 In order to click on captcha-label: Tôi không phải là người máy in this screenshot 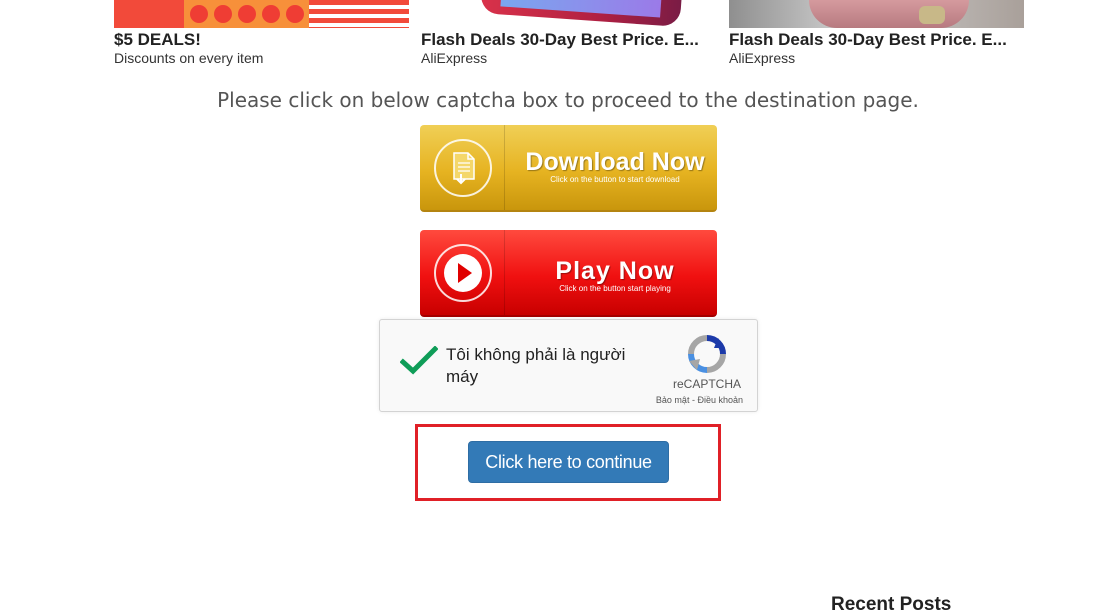, I will do `click(536, 365)`.